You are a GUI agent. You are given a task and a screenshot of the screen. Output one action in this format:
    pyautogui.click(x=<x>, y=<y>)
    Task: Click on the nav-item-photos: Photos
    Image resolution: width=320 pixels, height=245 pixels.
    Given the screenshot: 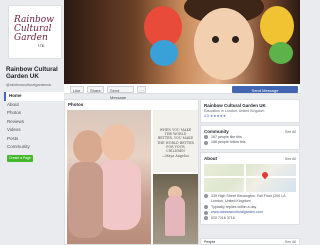 What is the action you would take?
    pyautogui.click(x=34, y=113)
    